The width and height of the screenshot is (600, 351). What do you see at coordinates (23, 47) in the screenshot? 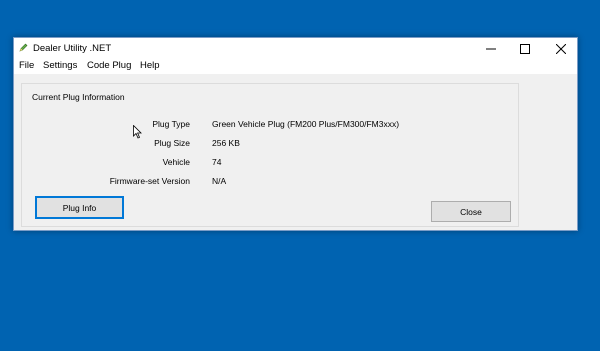
I see `pencil-icon` at bounding box center [23, 47].